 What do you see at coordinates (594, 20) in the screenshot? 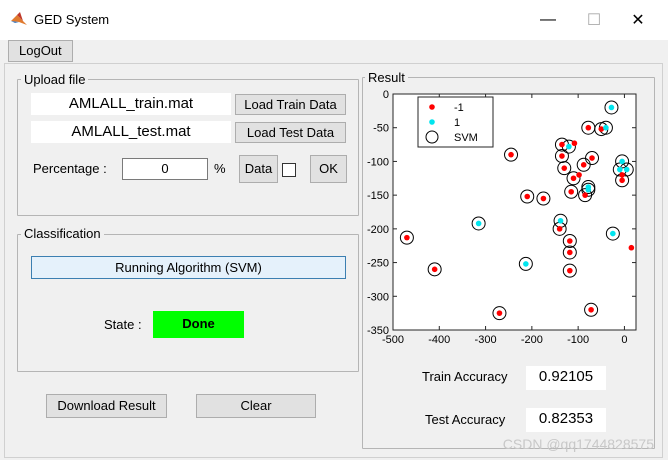
I see `maximize-button: ☐` at bounding box center [594, 20].